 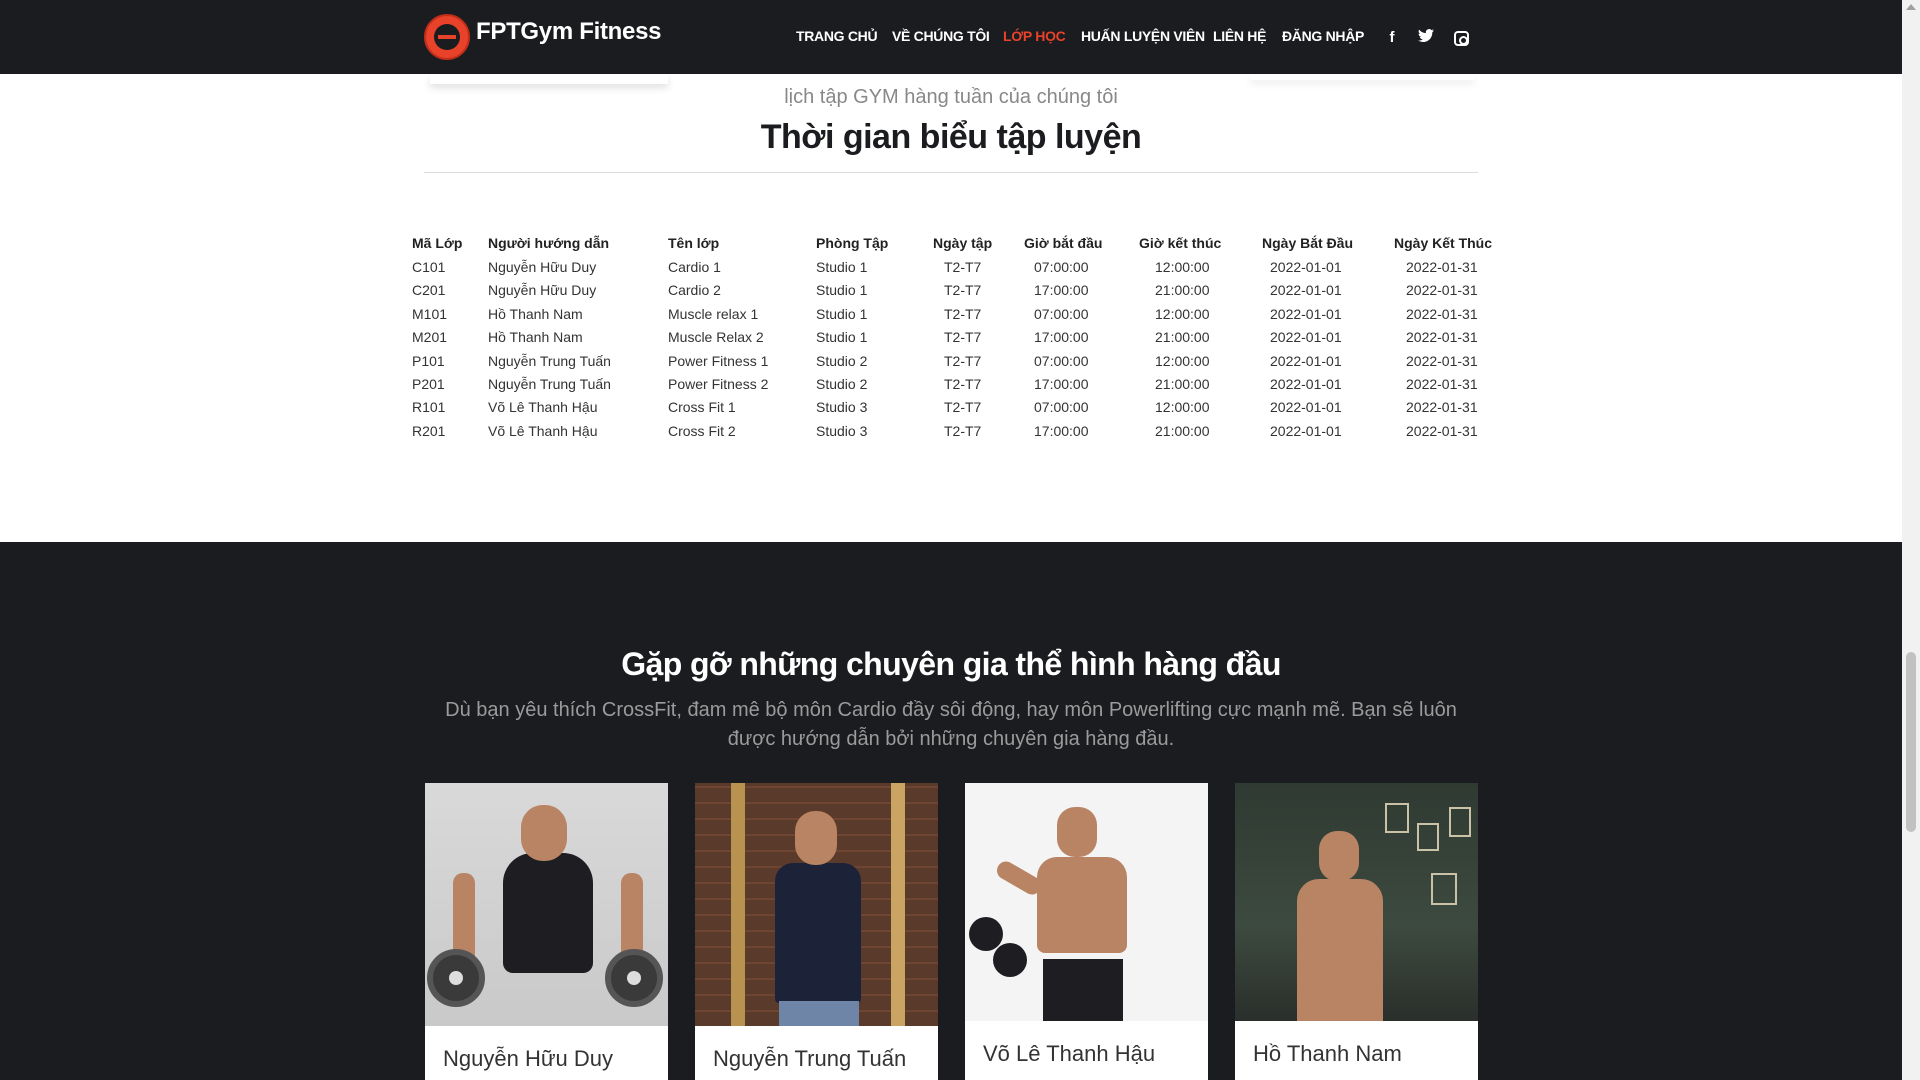 What do you see at coordinates (713, 313) in the screenshot?
I see `table-cell: Muscle relax 1` at bounding box center [713, 313].